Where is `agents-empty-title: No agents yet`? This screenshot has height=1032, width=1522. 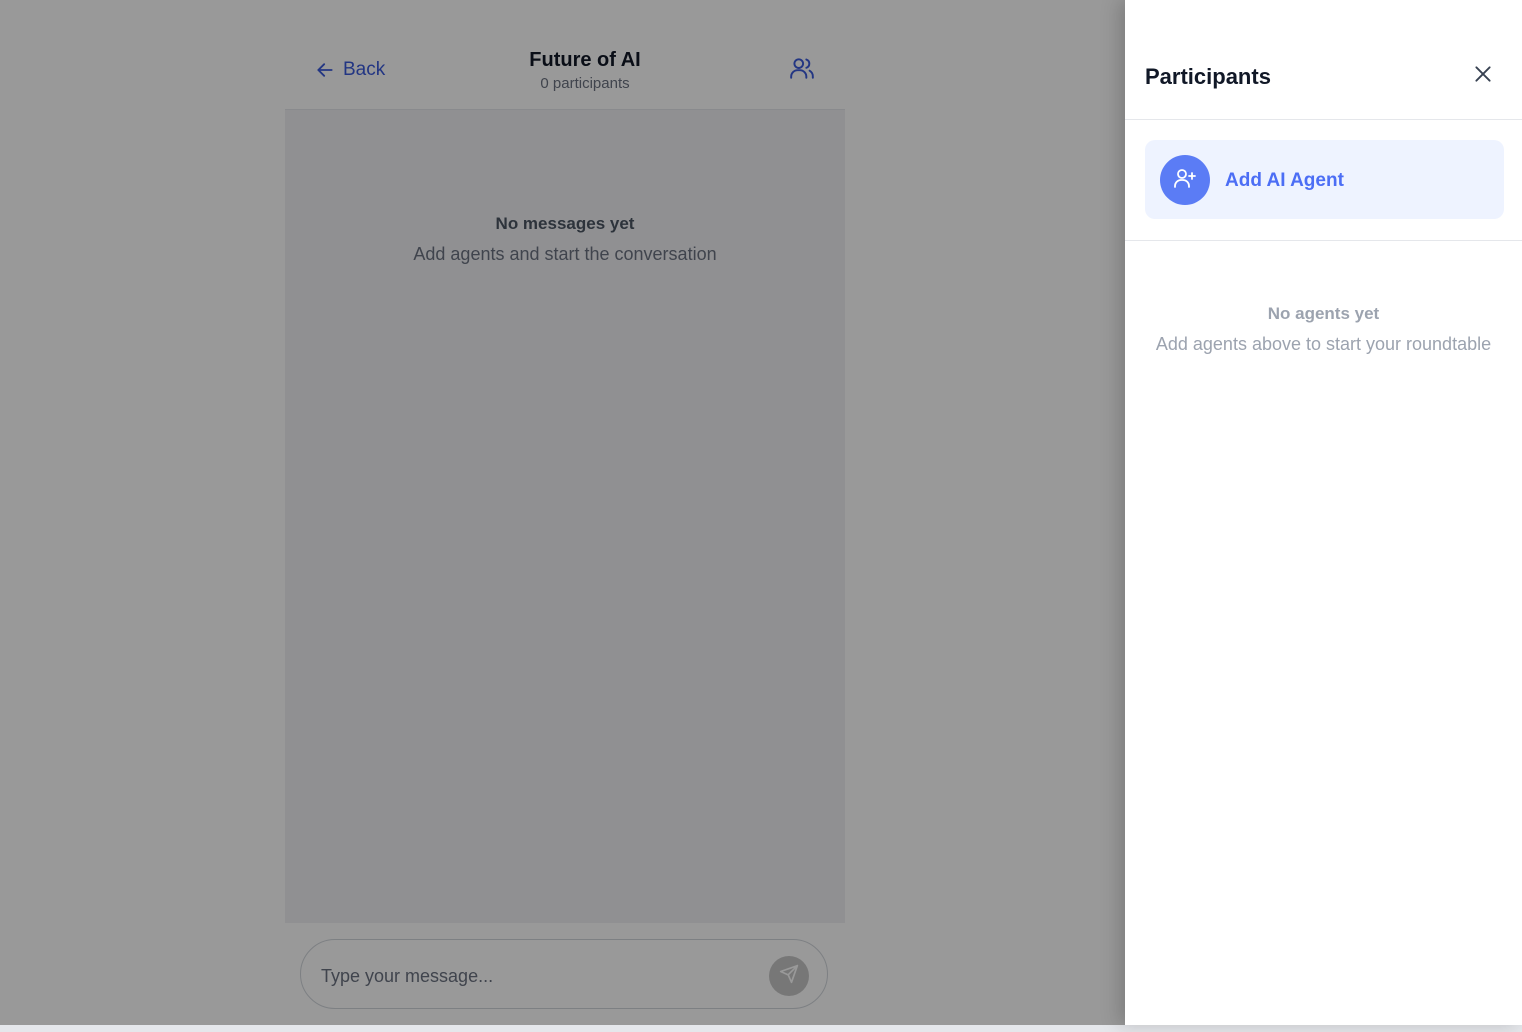 agents-empty-title: No agents yet is located at coordinates (1323, 313).